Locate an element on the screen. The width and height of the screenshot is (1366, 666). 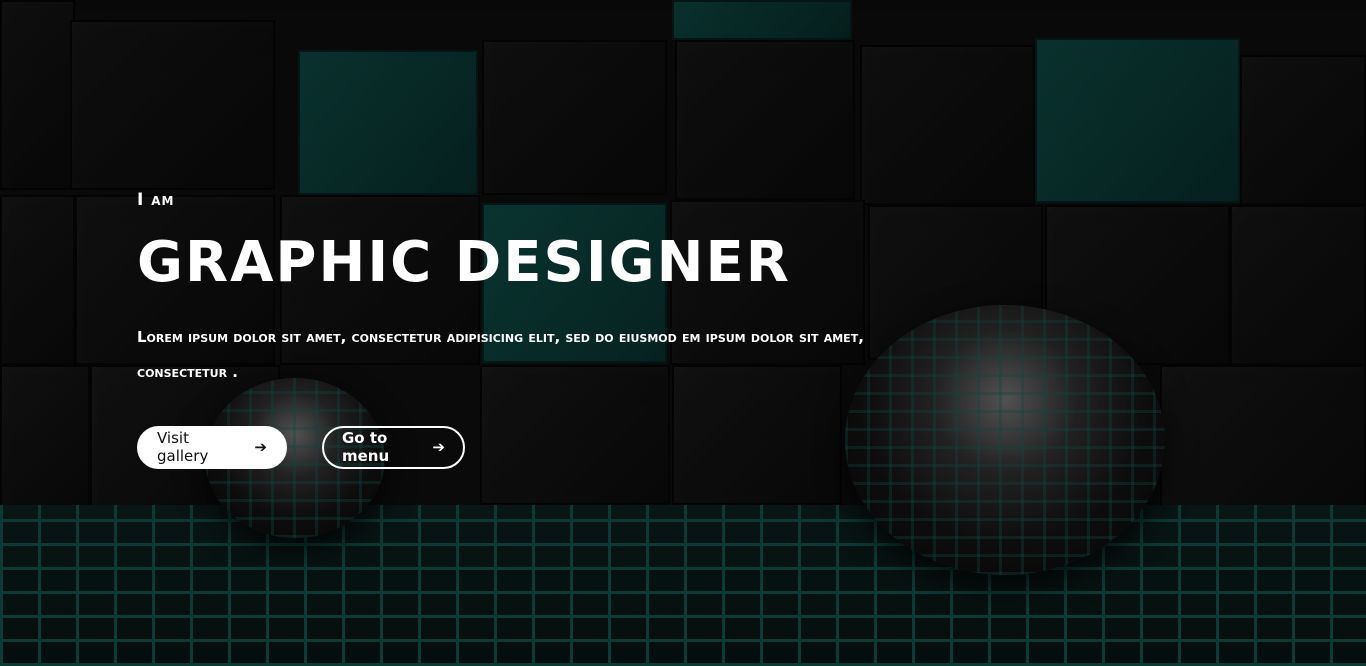
hero-actions: Visit gallery ➔ Go to menu ➔ is located at coordinates (532, 447).